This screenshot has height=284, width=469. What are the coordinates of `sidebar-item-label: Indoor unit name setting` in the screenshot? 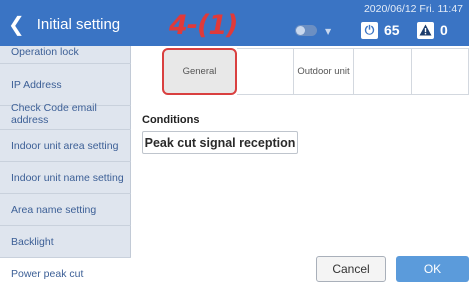 It's located at (67, 177).